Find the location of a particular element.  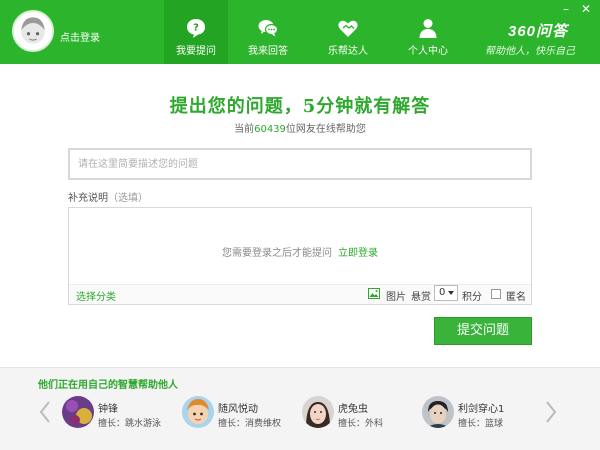

login-link: 点击登录 is located at coordinates (80, 36).